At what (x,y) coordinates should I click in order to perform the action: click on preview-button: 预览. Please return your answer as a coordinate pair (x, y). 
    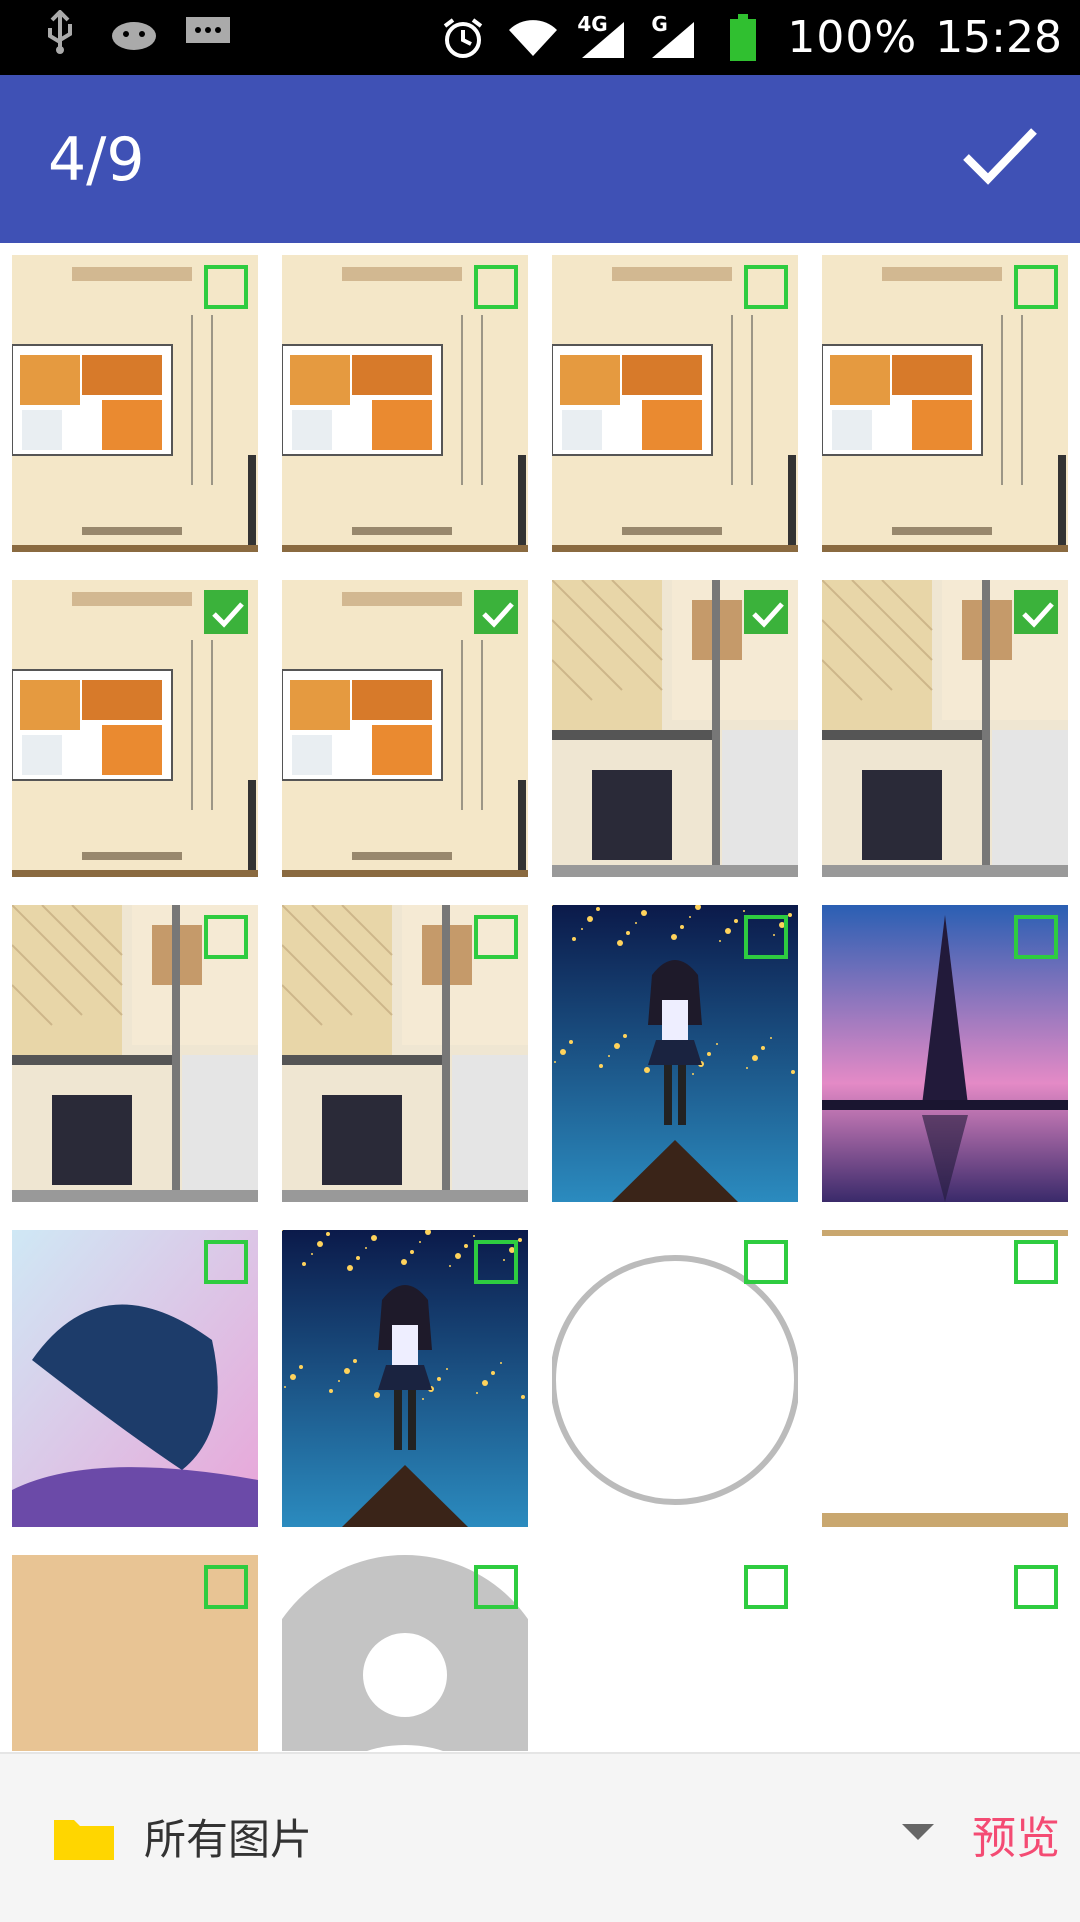
    Looking at the image, I should click on (1016, 1834).